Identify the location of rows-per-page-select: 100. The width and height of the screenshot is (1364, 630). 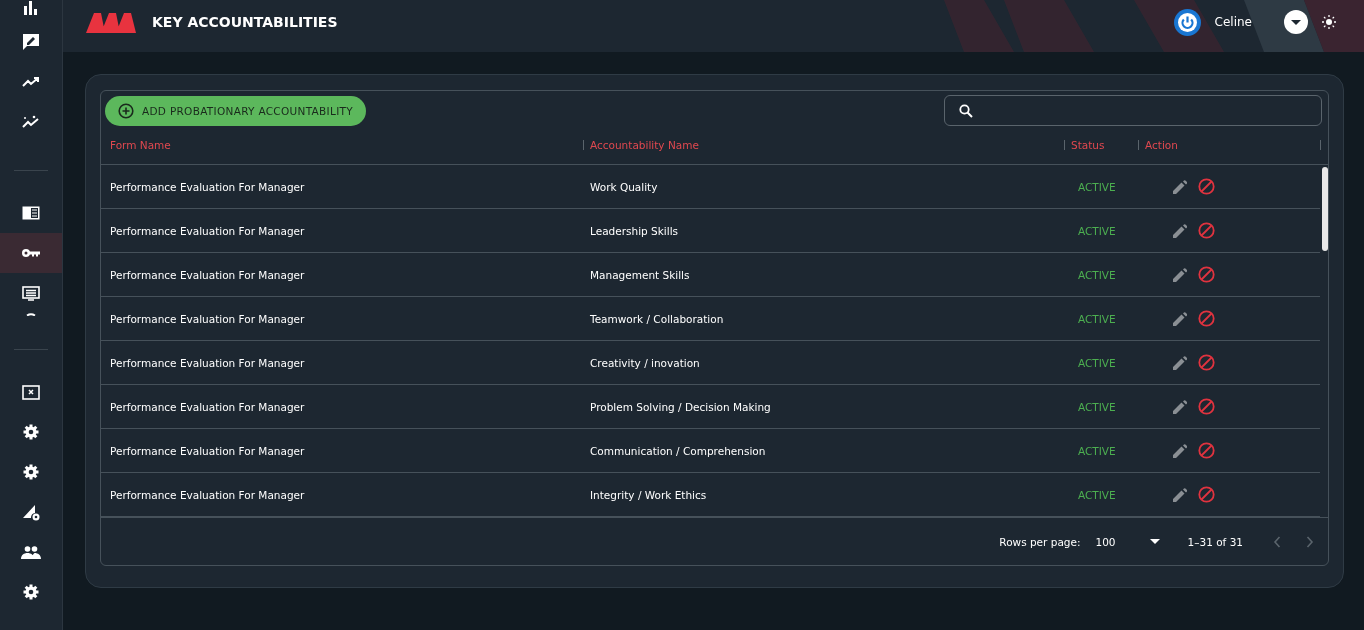
(1127, 541).